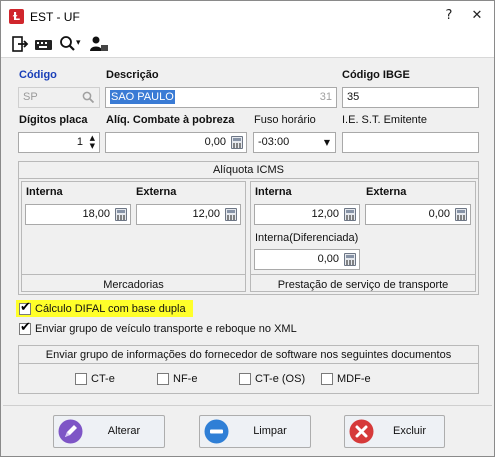  I want to click on cte-os-checkbox, so click(245, 379).